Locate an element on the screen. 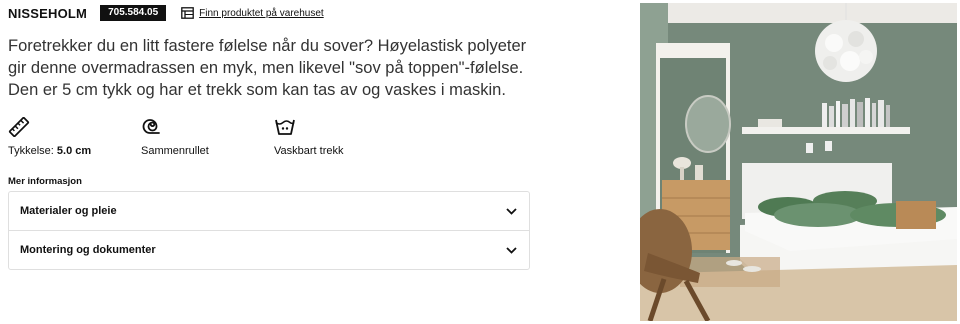 The height and width of the screenshot is (324, 960). store-icon is located at coordinates (188, 13).